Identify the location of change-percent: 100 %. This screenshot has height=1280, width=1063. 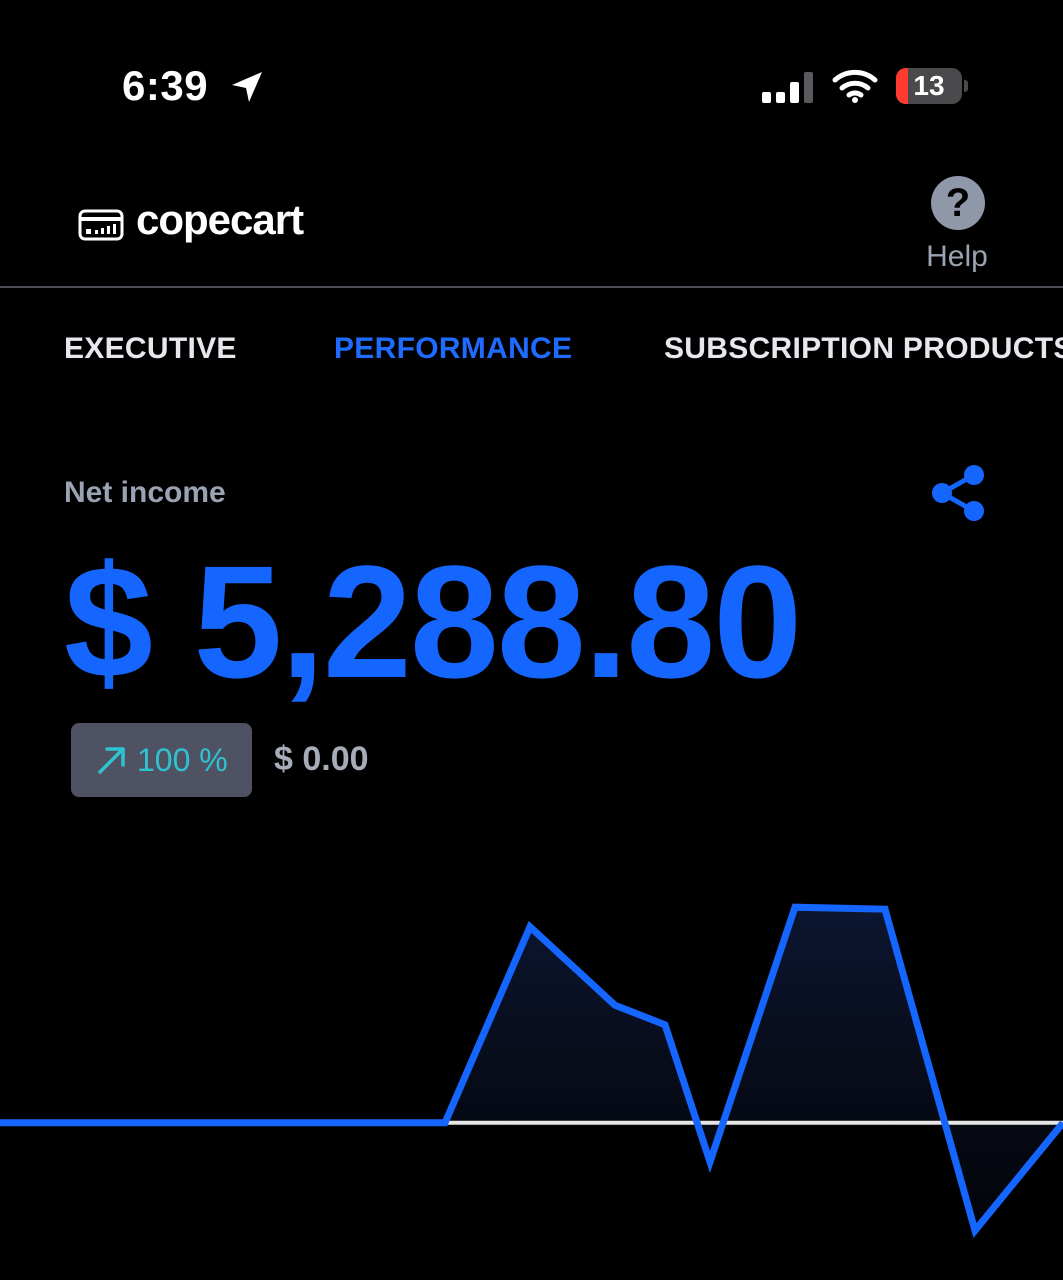
(182, 760).